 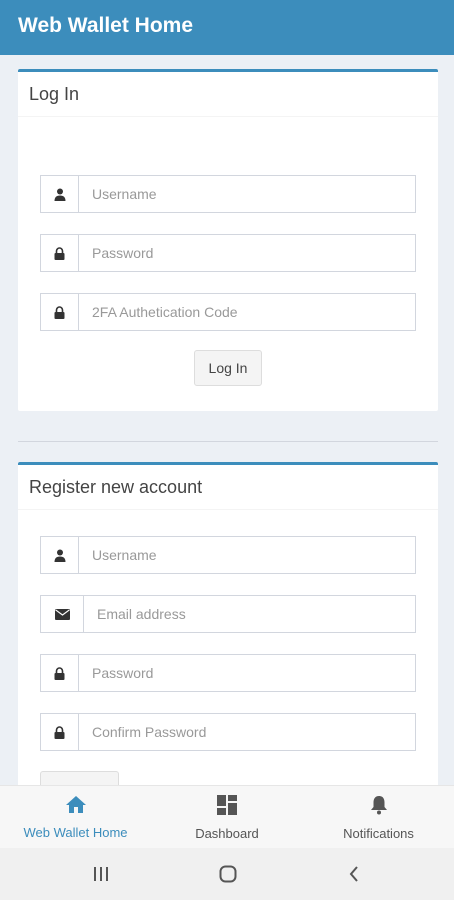 What do you see at coordinates (227, 833) in the screenshot?
I see `nav-label-dashboard: Dashboard` at bounding box center [227, 833].